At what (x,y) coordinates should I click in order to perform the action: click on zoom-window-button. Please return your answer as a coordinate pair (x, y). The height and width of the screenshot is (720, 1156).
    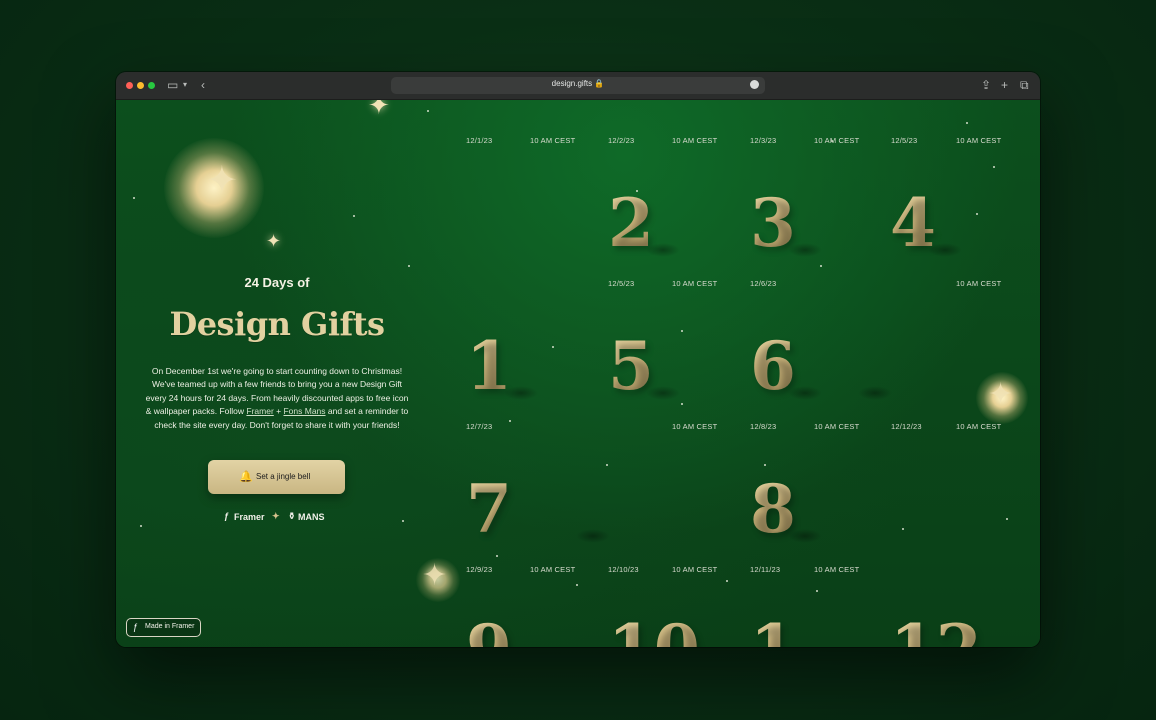
    Looking at the image, I should click on (151, 85).